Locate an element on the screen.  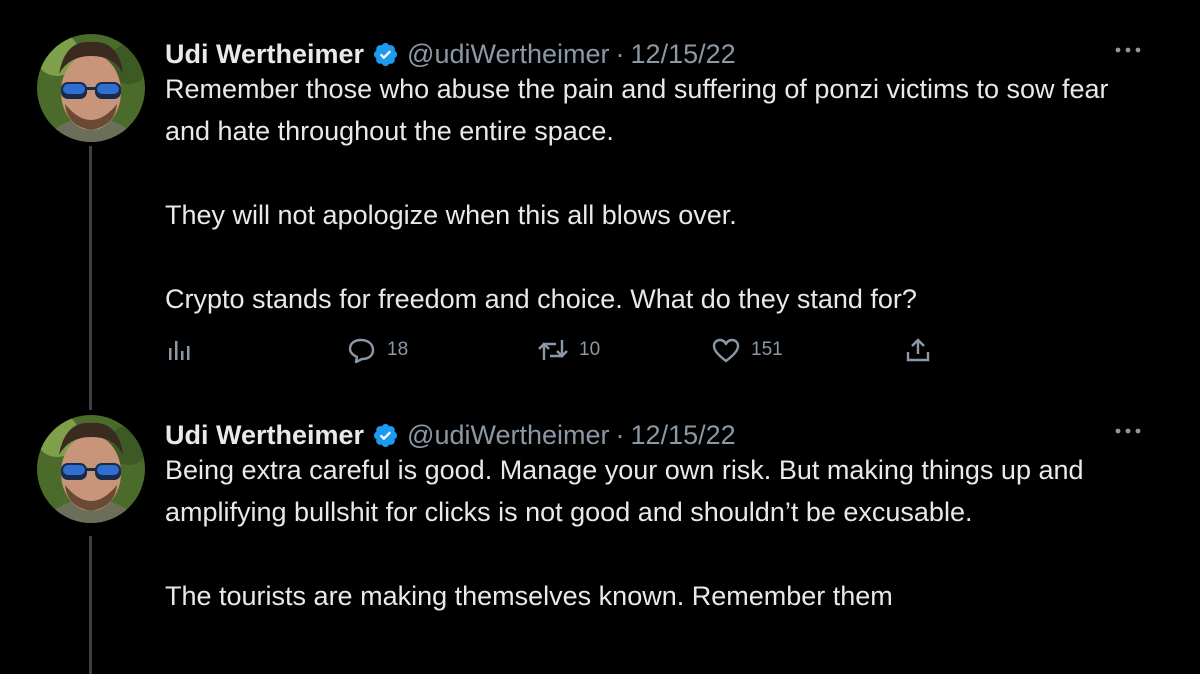
like-button: 151 is located at coordinates (747, 350).